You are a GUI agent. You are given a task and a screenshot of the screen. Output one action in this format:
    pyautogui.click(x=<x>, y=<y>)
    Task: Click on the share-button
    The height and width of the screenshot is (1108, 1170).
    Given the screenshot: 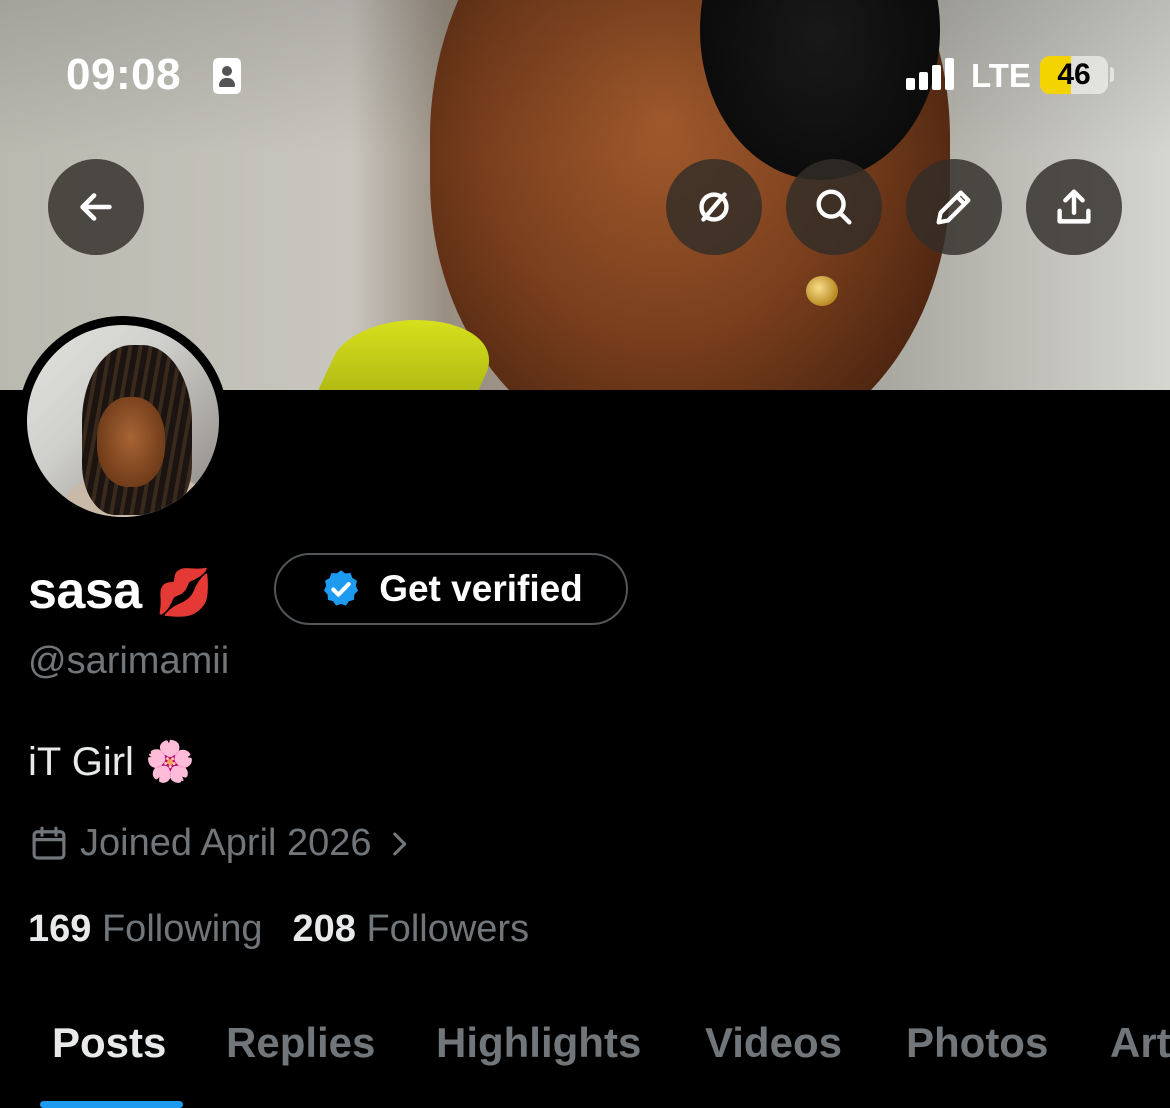 What is the action you would take?
    pyautogui.click(x=1074, y=207)
    